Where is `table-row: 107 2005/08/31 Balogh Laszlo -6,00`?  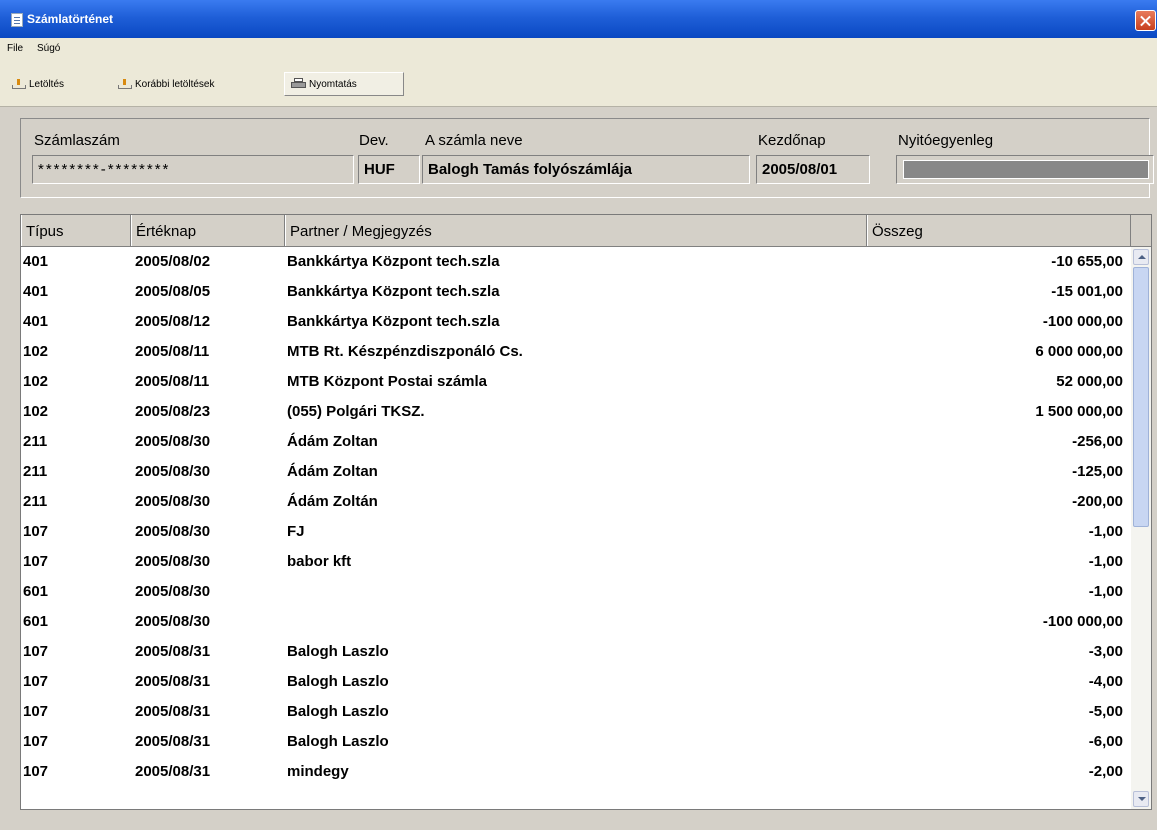 table-row: 107 2005/08/31 Balogh Laszlo -6,00 is located at coordinates (575, 742).